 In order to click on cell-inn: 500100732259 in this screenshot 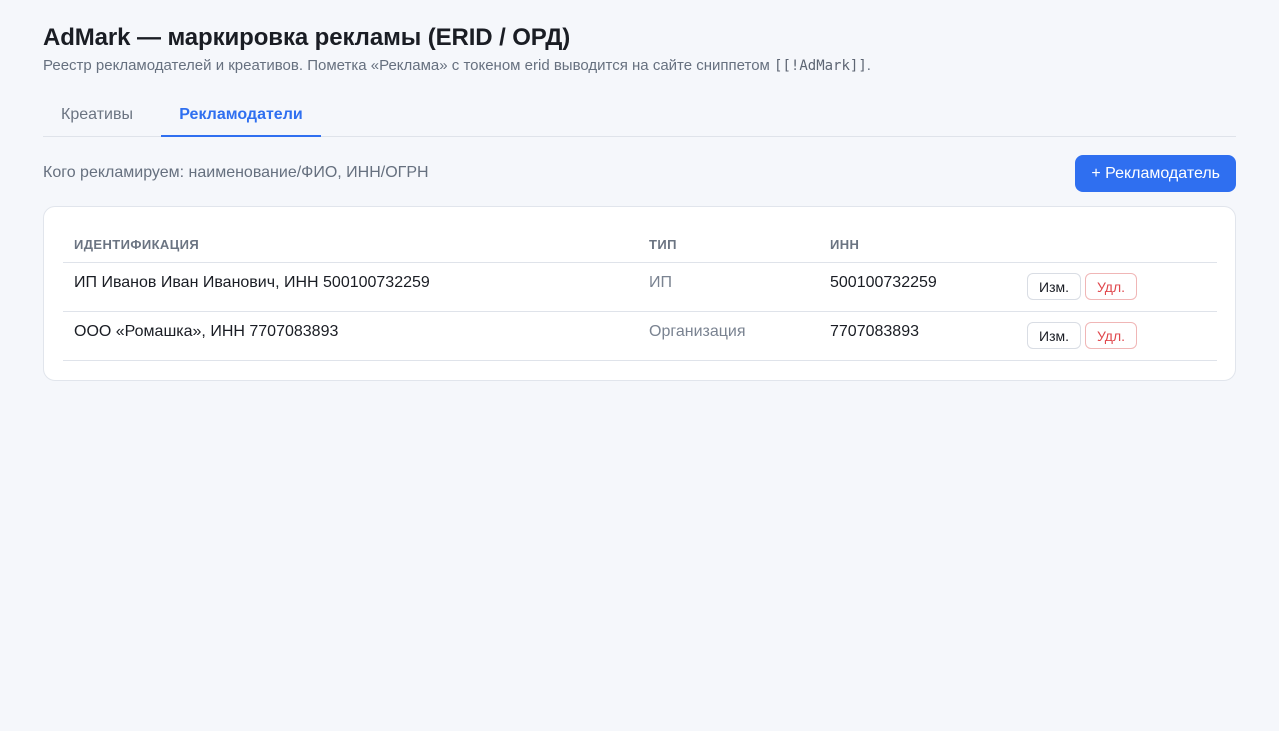, I will do `click(883, 282)`.